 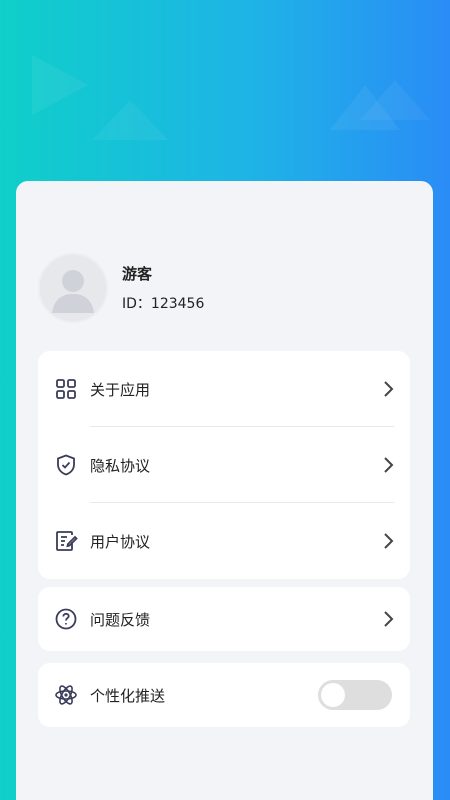 I want to click on menu-item-label: 关于应用, so click(x=120, y=389).